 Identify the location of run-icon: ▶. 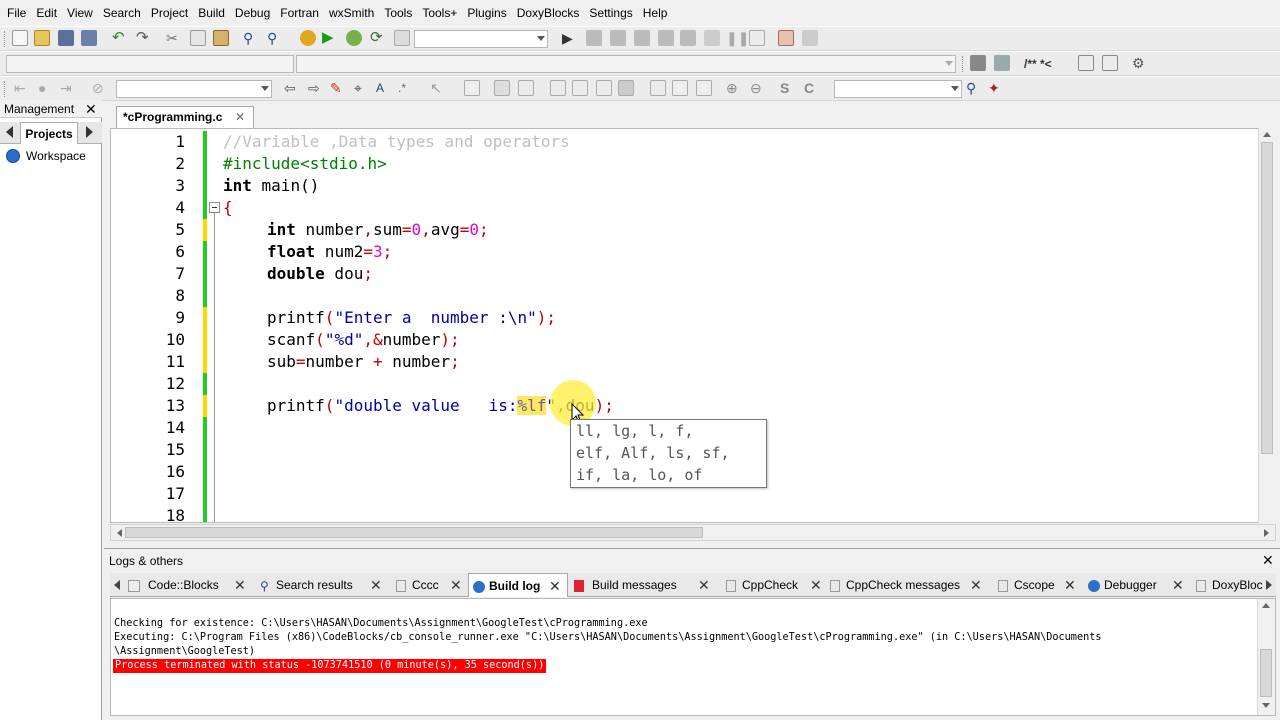
(330, 38).